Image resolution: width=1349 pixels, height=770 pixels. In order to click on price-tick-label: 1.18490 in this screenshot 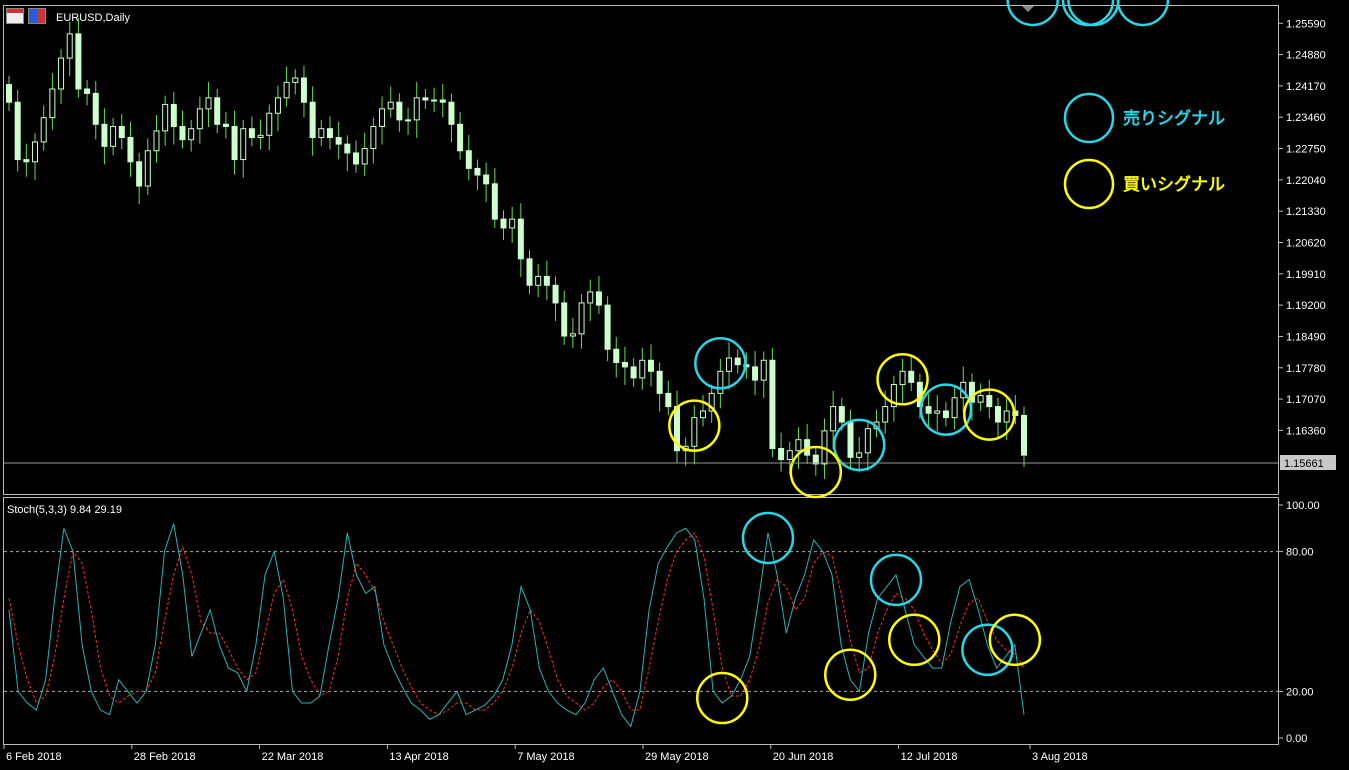, I will do `click(1306, 337)`.